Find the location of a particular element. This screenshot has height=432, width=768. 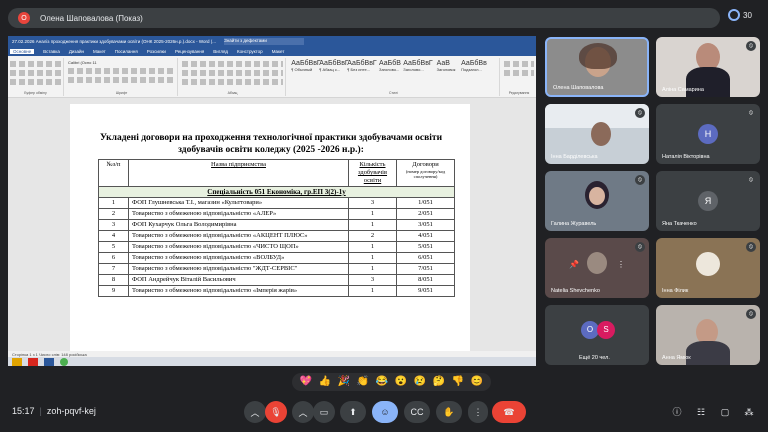

row-company: ФОП Кухарчук Ольга Володимирівна is located at coordinates (238, 225).